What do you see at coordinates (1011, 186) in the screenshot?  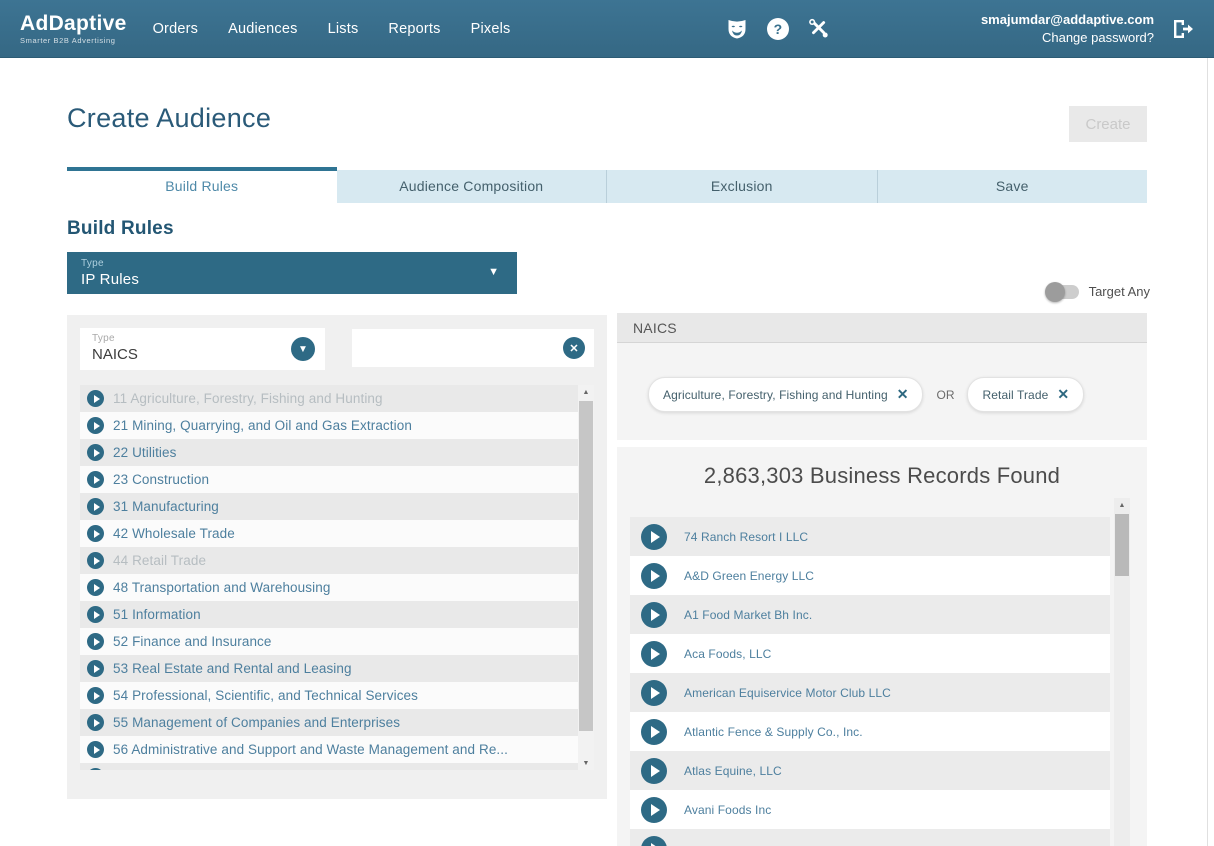 I see `tab-save: Save` at bounding box center [1011, 186].